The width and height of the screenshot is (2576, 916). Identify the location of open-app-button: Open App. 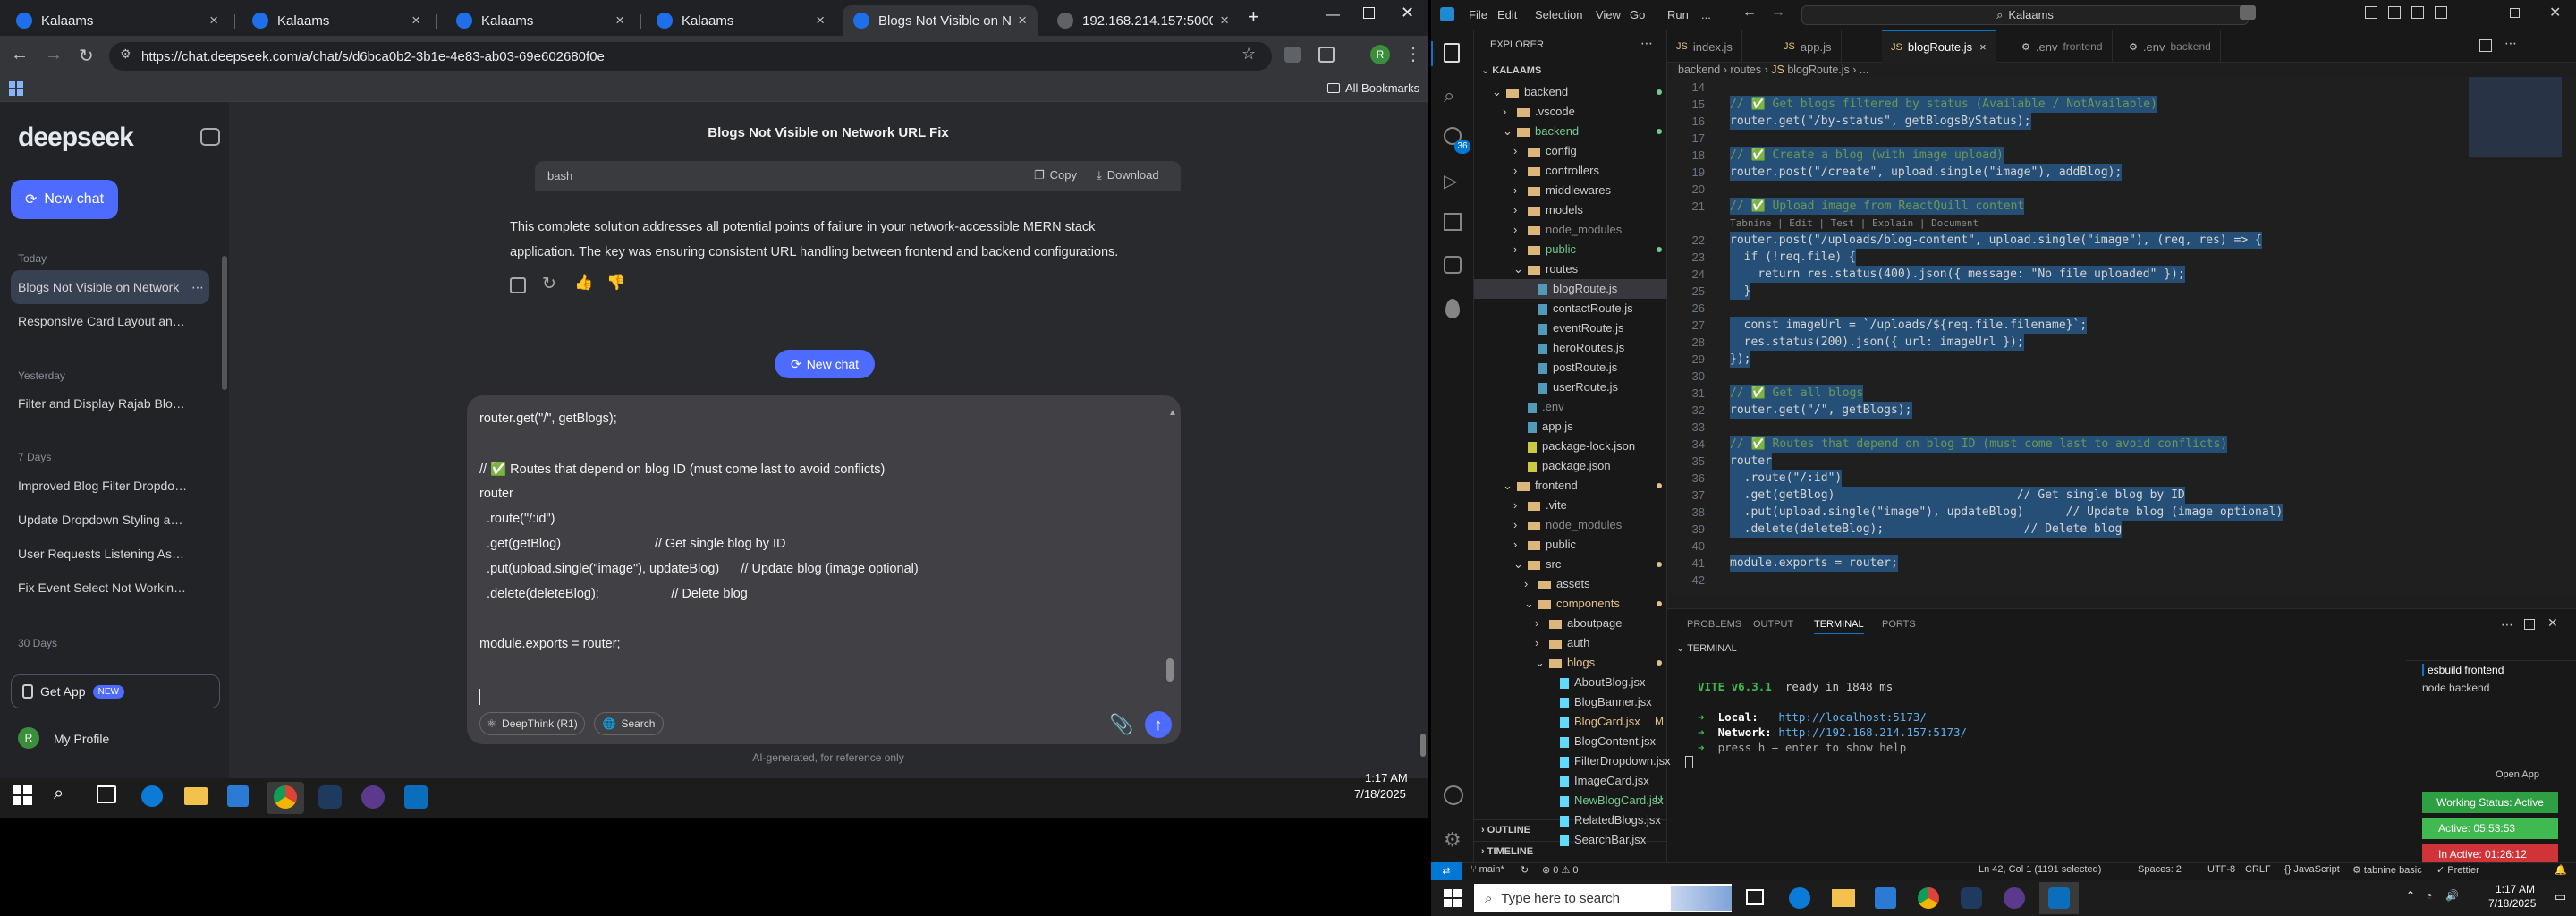
(2517, 774).